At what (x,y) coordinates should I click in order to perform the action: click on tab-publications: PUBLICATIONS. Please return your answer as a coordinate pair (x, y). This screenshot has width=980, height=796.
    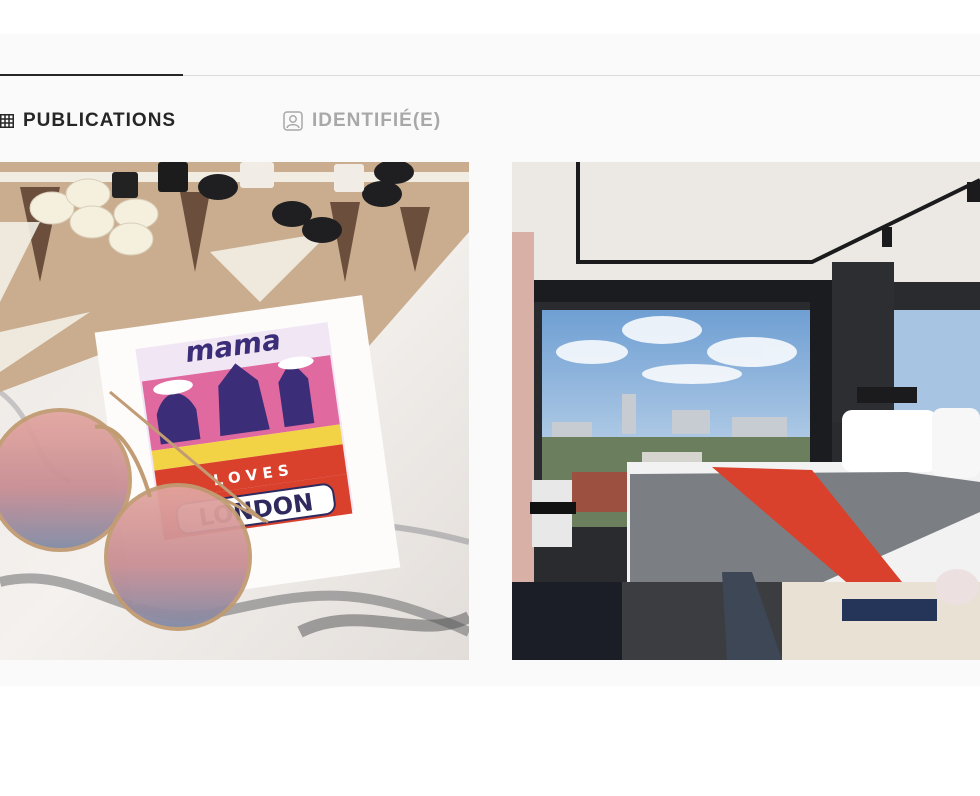
    Looking at the image, I should click on (88, 121).